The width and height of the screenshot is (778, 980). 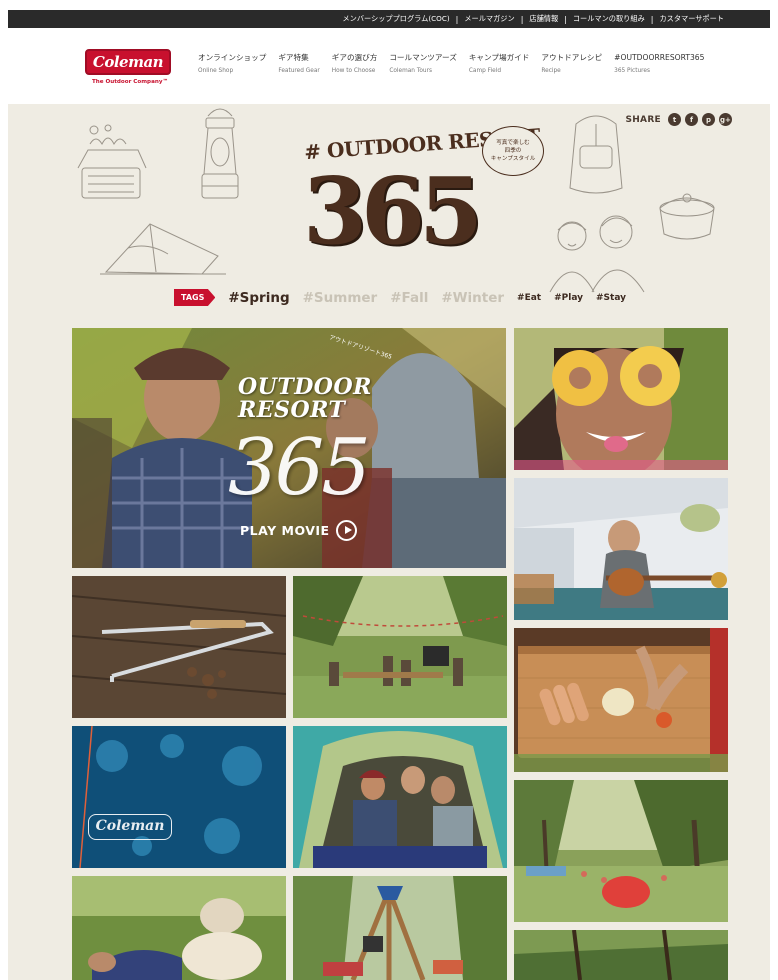 What do you see at coordinates (305, 387) in the screenshot?
I see `movie-title-line: OUTDOOR` at bounding box center [305, 387].